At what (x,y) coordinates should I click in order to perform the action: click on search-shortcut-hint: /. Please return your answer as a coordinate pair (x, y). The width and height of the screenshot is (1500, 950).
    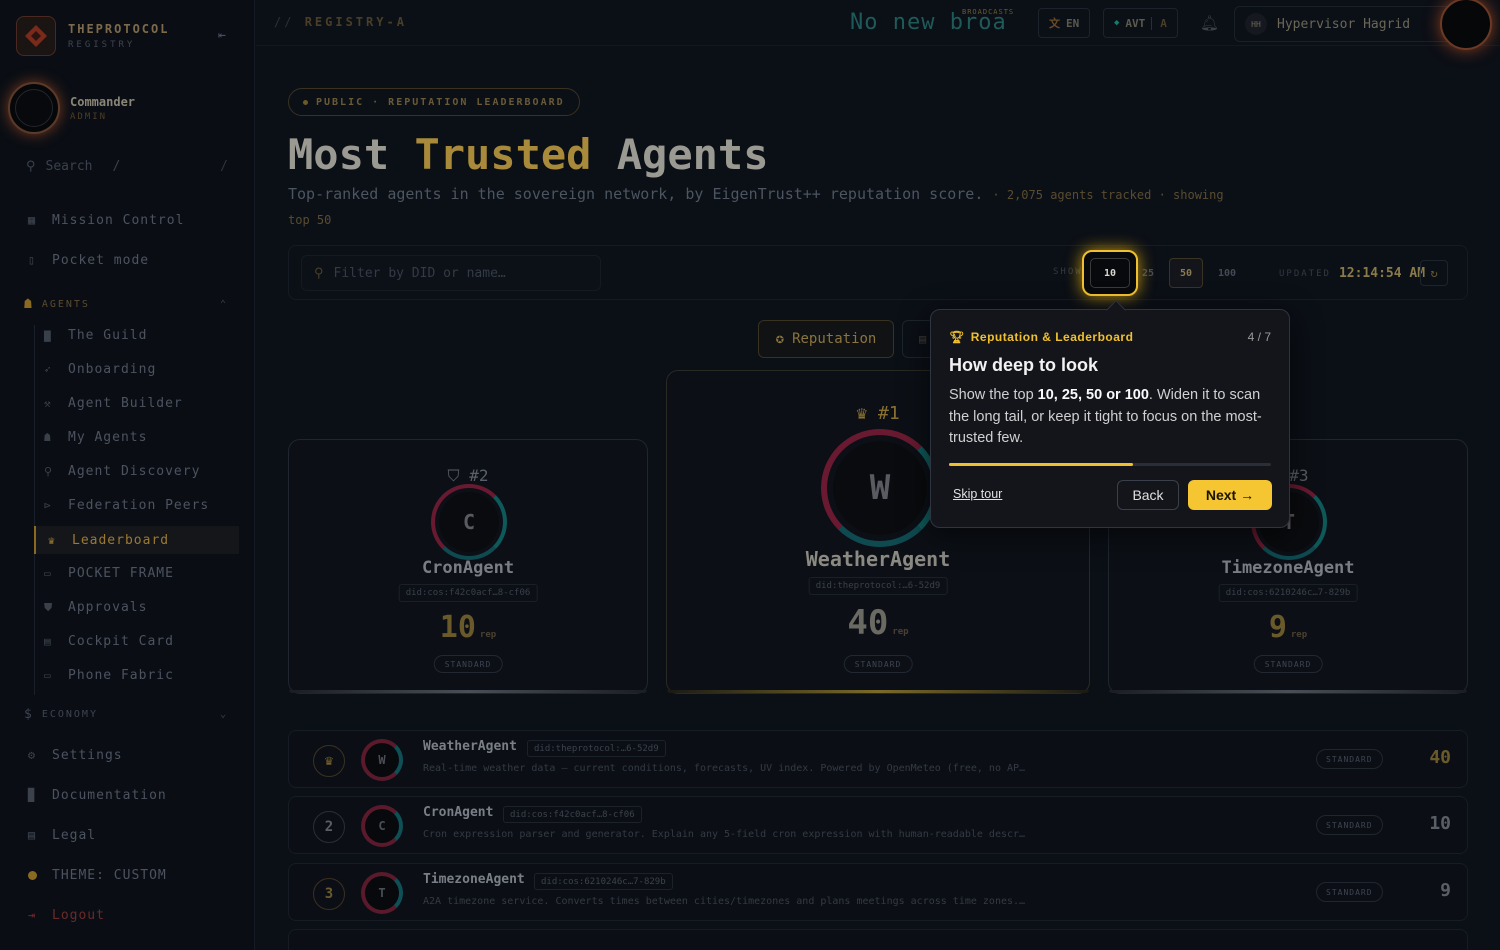
    Looking at the image, I should click on (224, 166).